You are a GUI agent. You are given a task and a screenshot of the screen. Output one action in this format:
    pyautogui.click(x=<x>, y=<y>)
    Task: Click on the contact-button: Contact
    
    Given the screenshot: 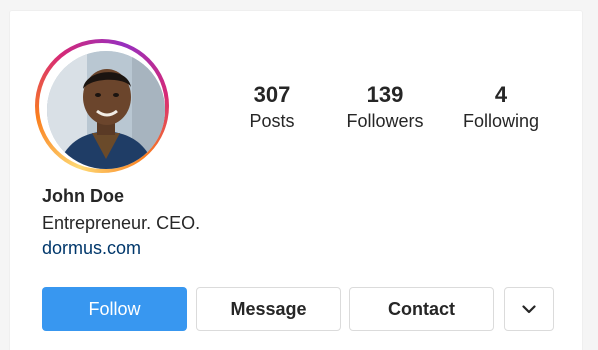 What is the action you would take?
    pyautogui.click(x=421, y=309)
    